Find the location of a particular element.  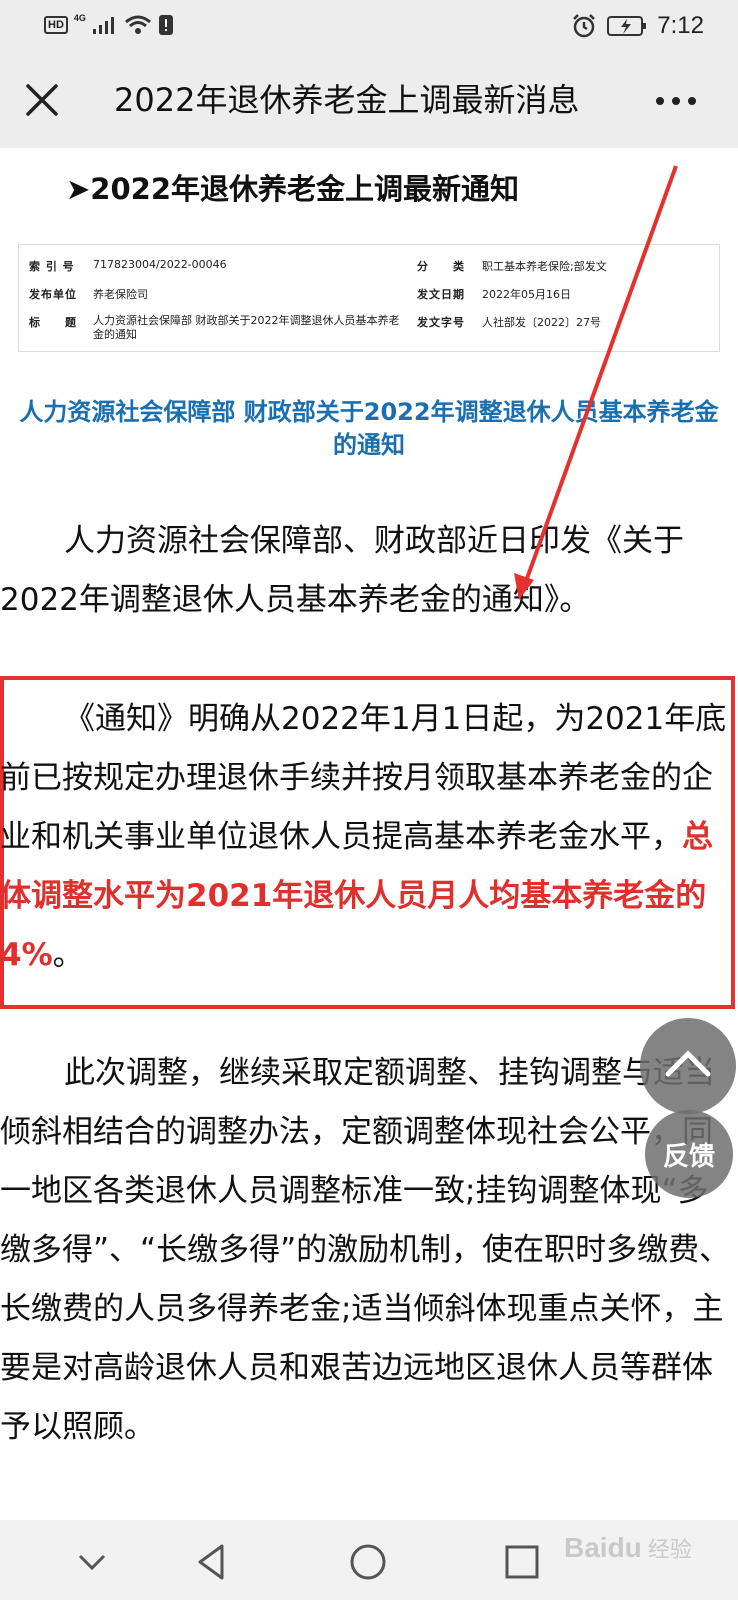

battery-charging-icon is located at coordinates (627, 26).